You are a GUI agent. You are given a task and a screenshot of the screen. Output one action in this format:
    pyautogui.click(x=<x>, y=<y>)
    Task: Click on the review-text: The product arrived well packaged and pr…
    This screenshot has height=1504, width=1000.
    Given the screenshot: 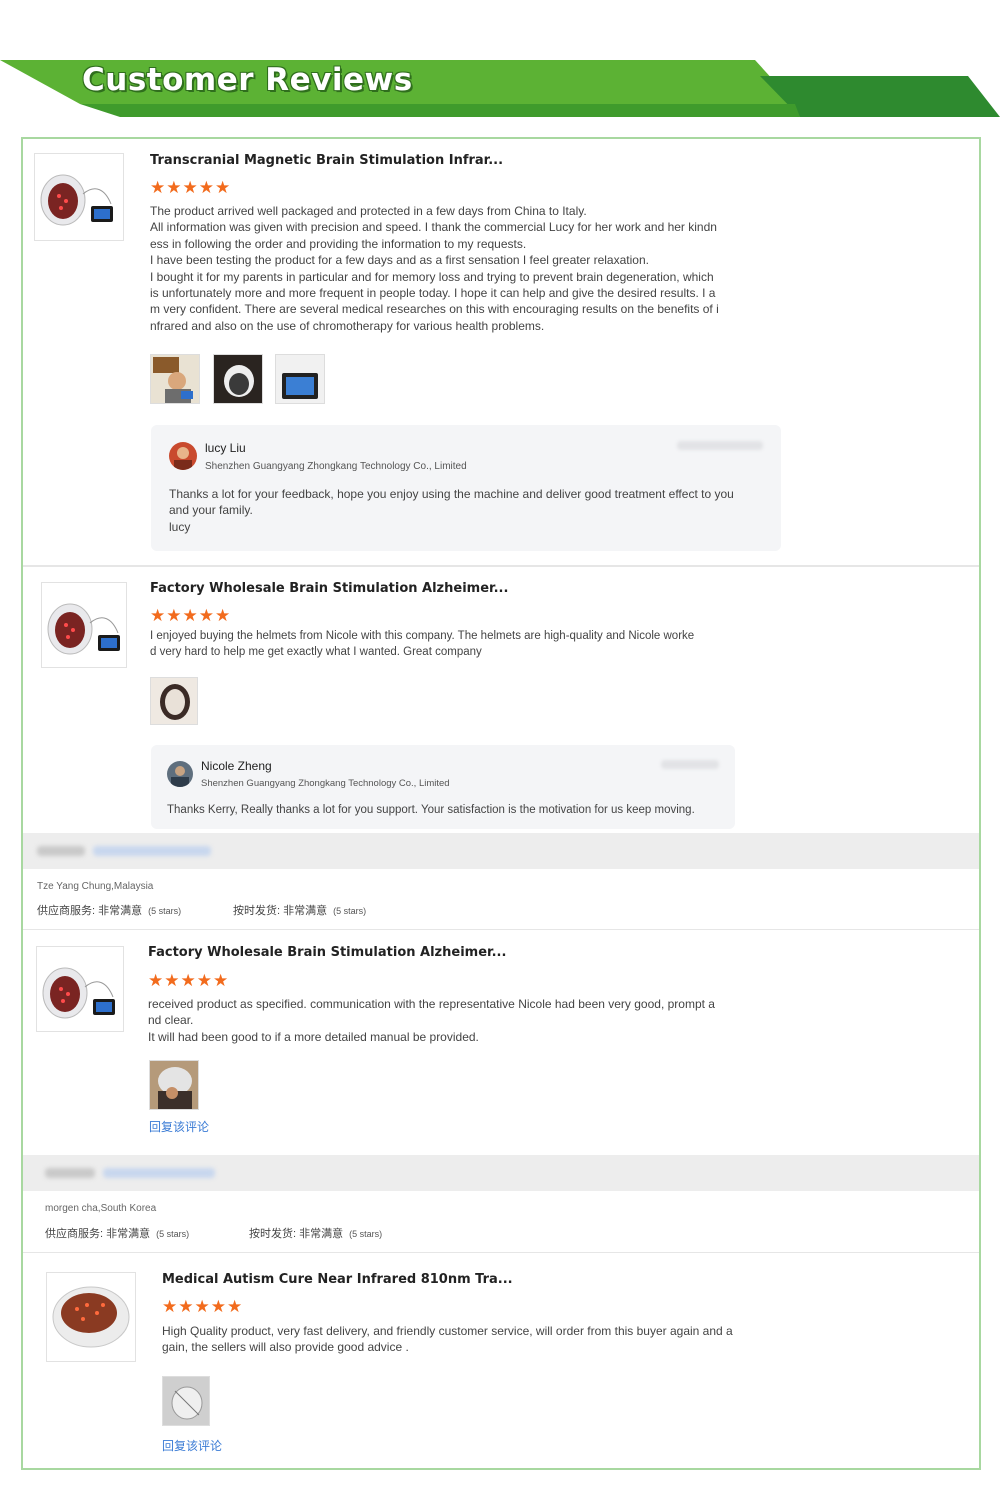 What is the action you would take?
    pyautogui.click(x=434, y=268)
    